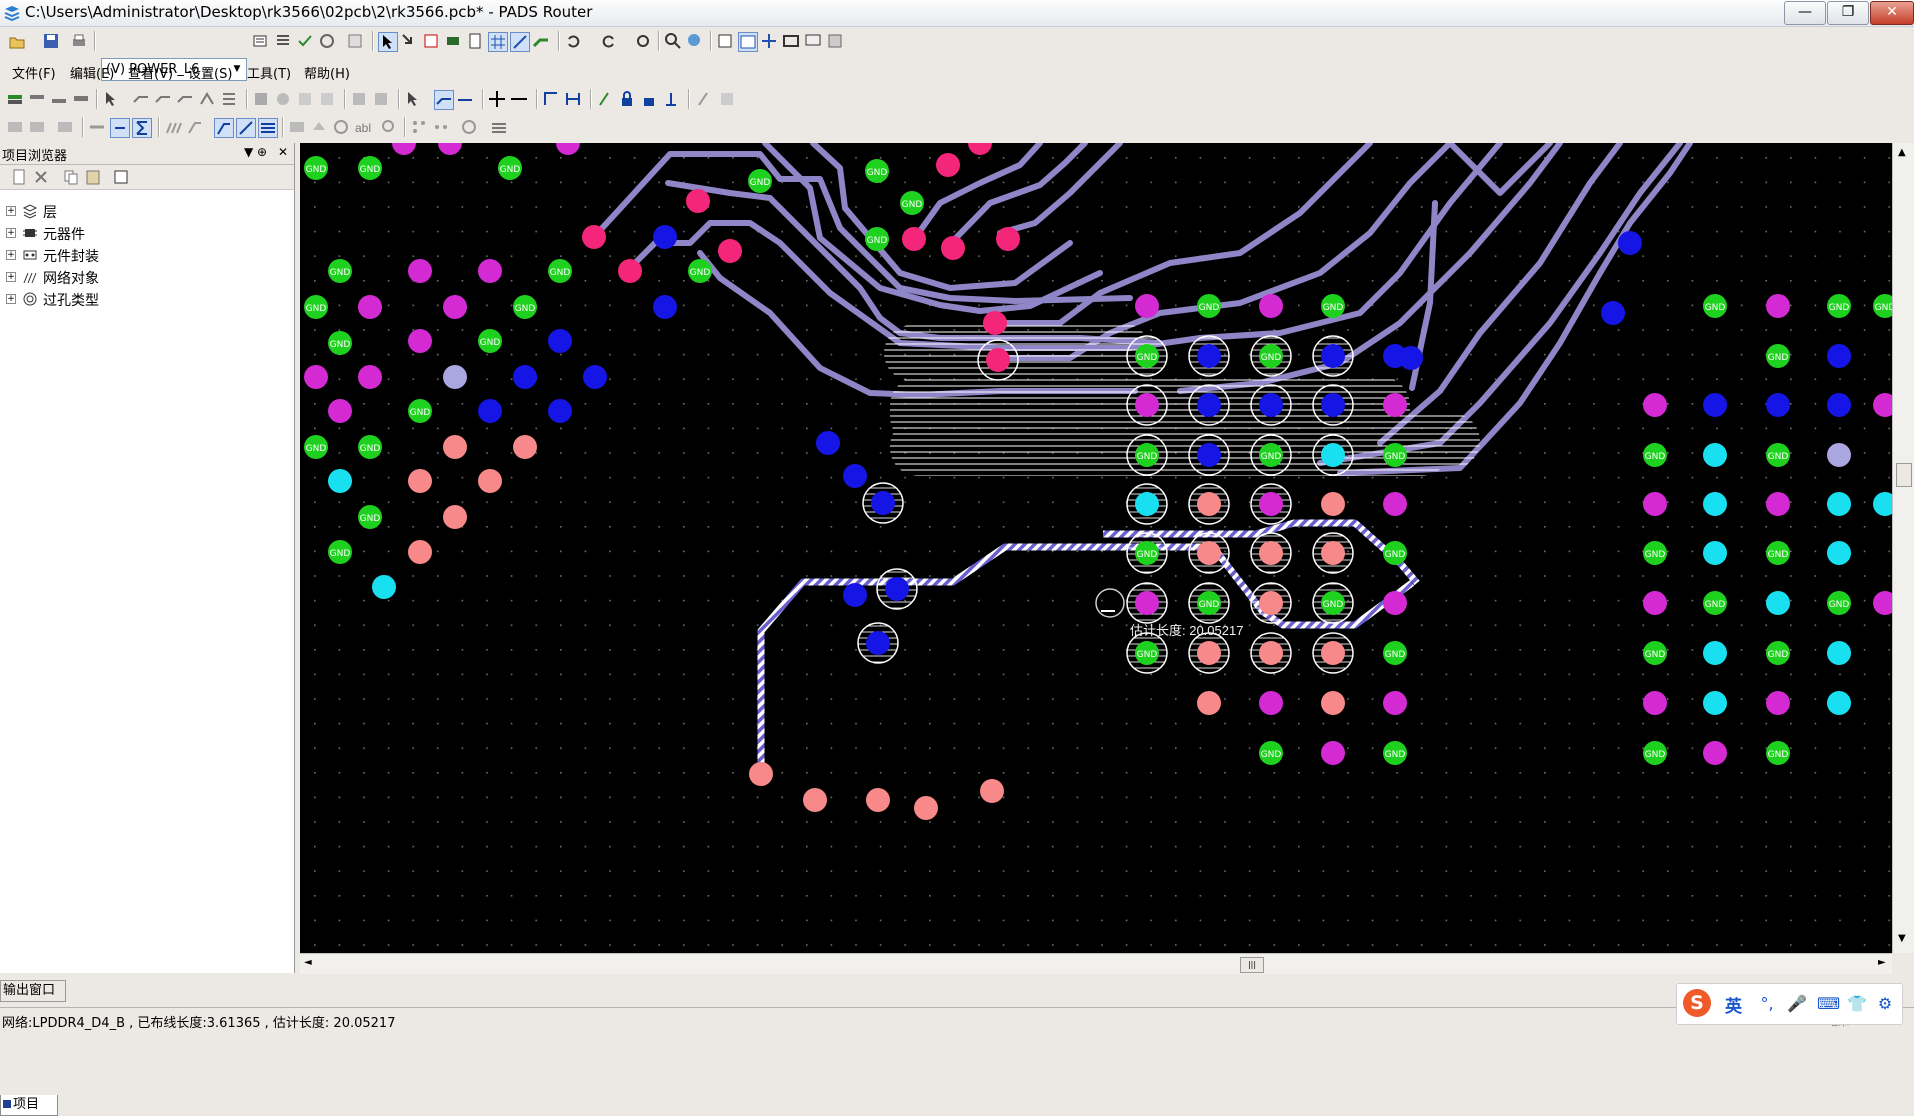 The width and height of the screenshot is (1914, 1116). Describe the element at coordinates (319, 127) in the screenshot. I see `fill-icon` at that location.